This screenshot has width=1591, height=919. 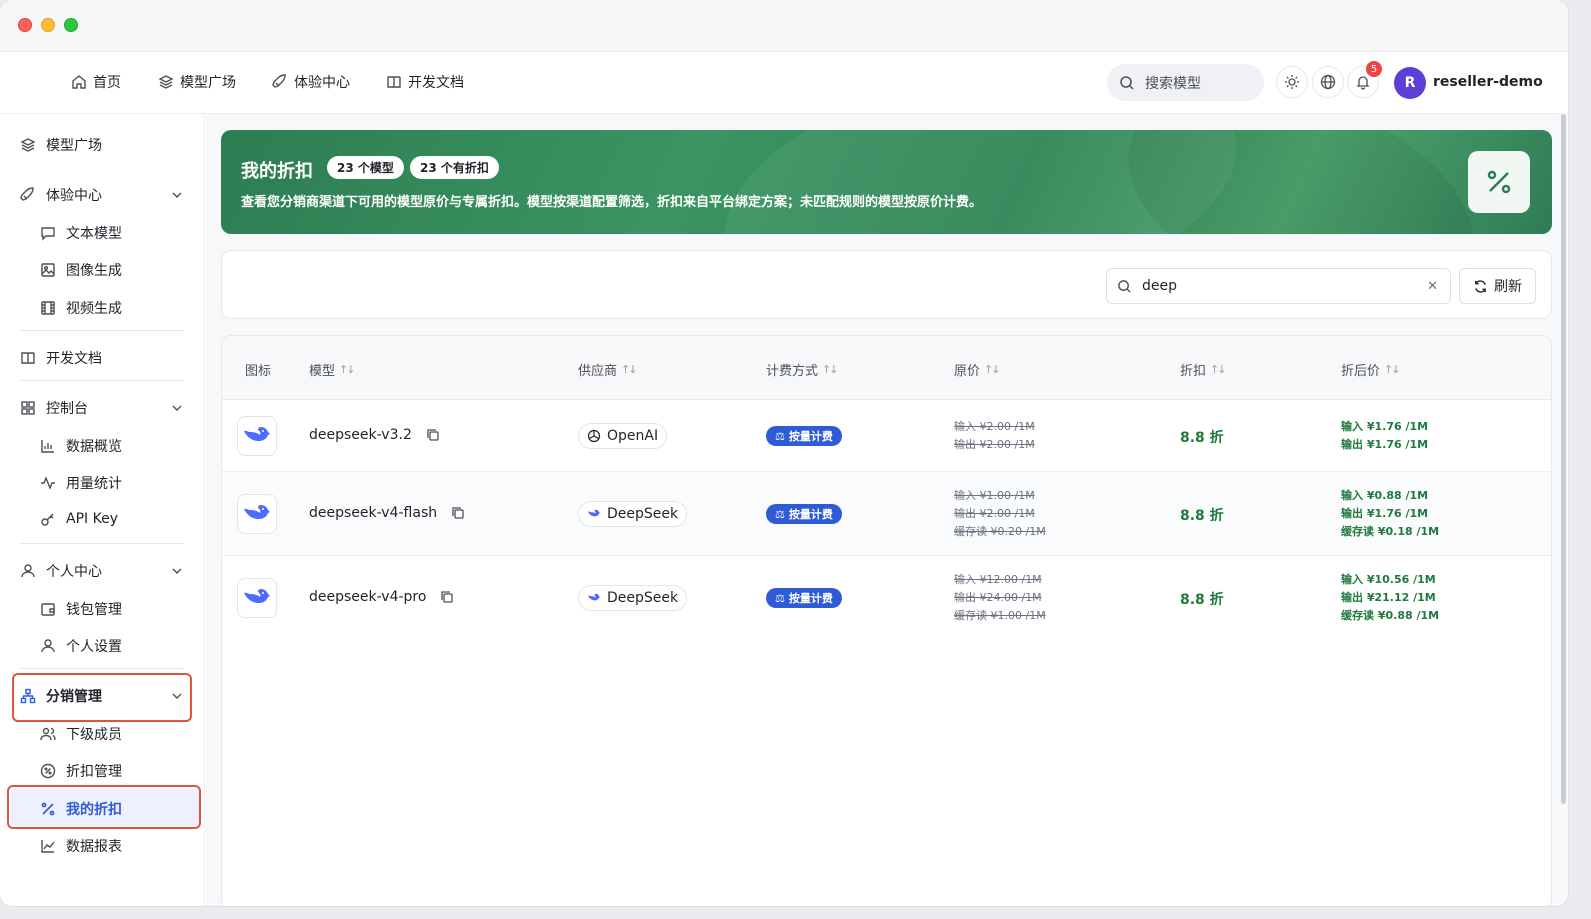 I want to click on sidebar-item-sub-members: 下级成员, so click(x=81, y=734).